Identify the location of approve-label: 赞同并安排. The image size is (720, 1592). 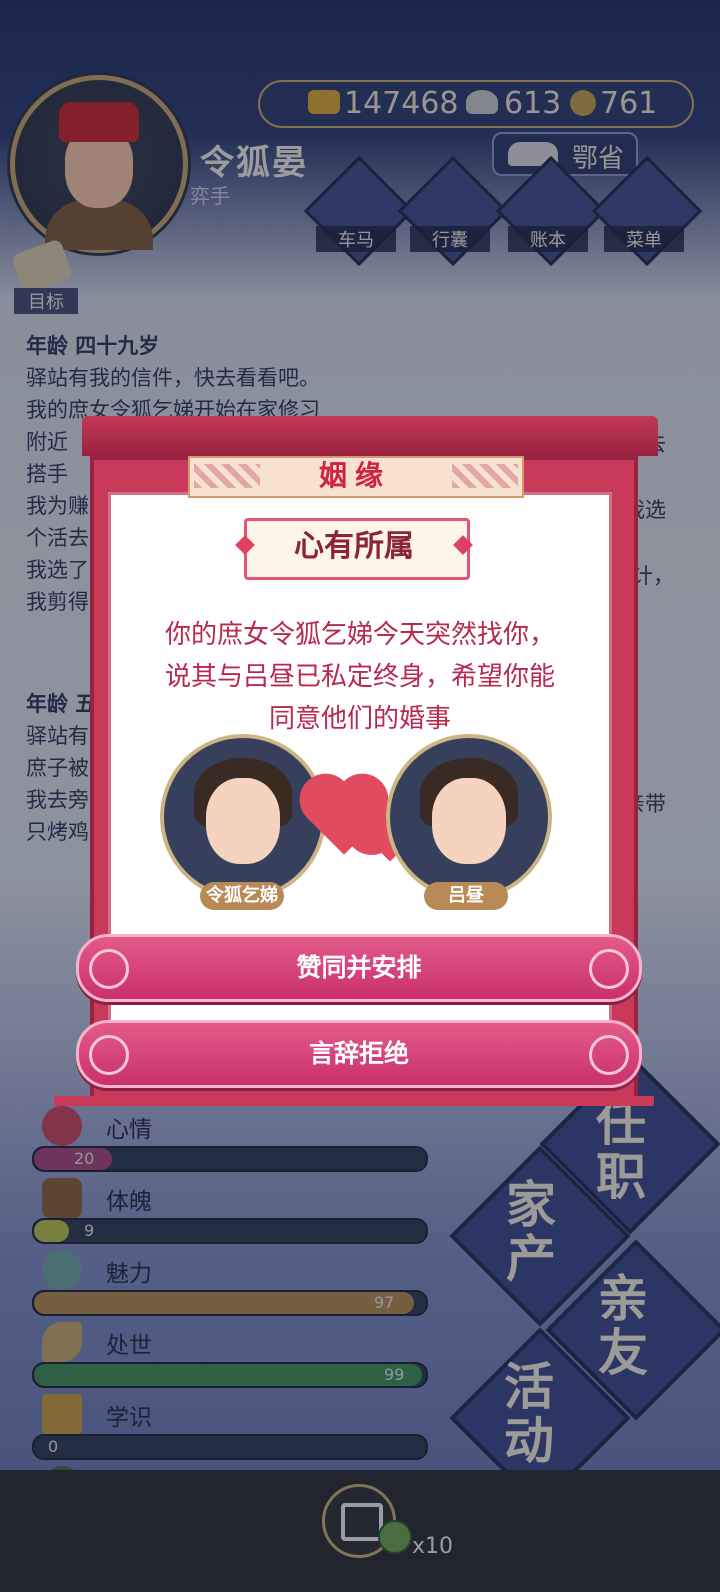
(359, 967).